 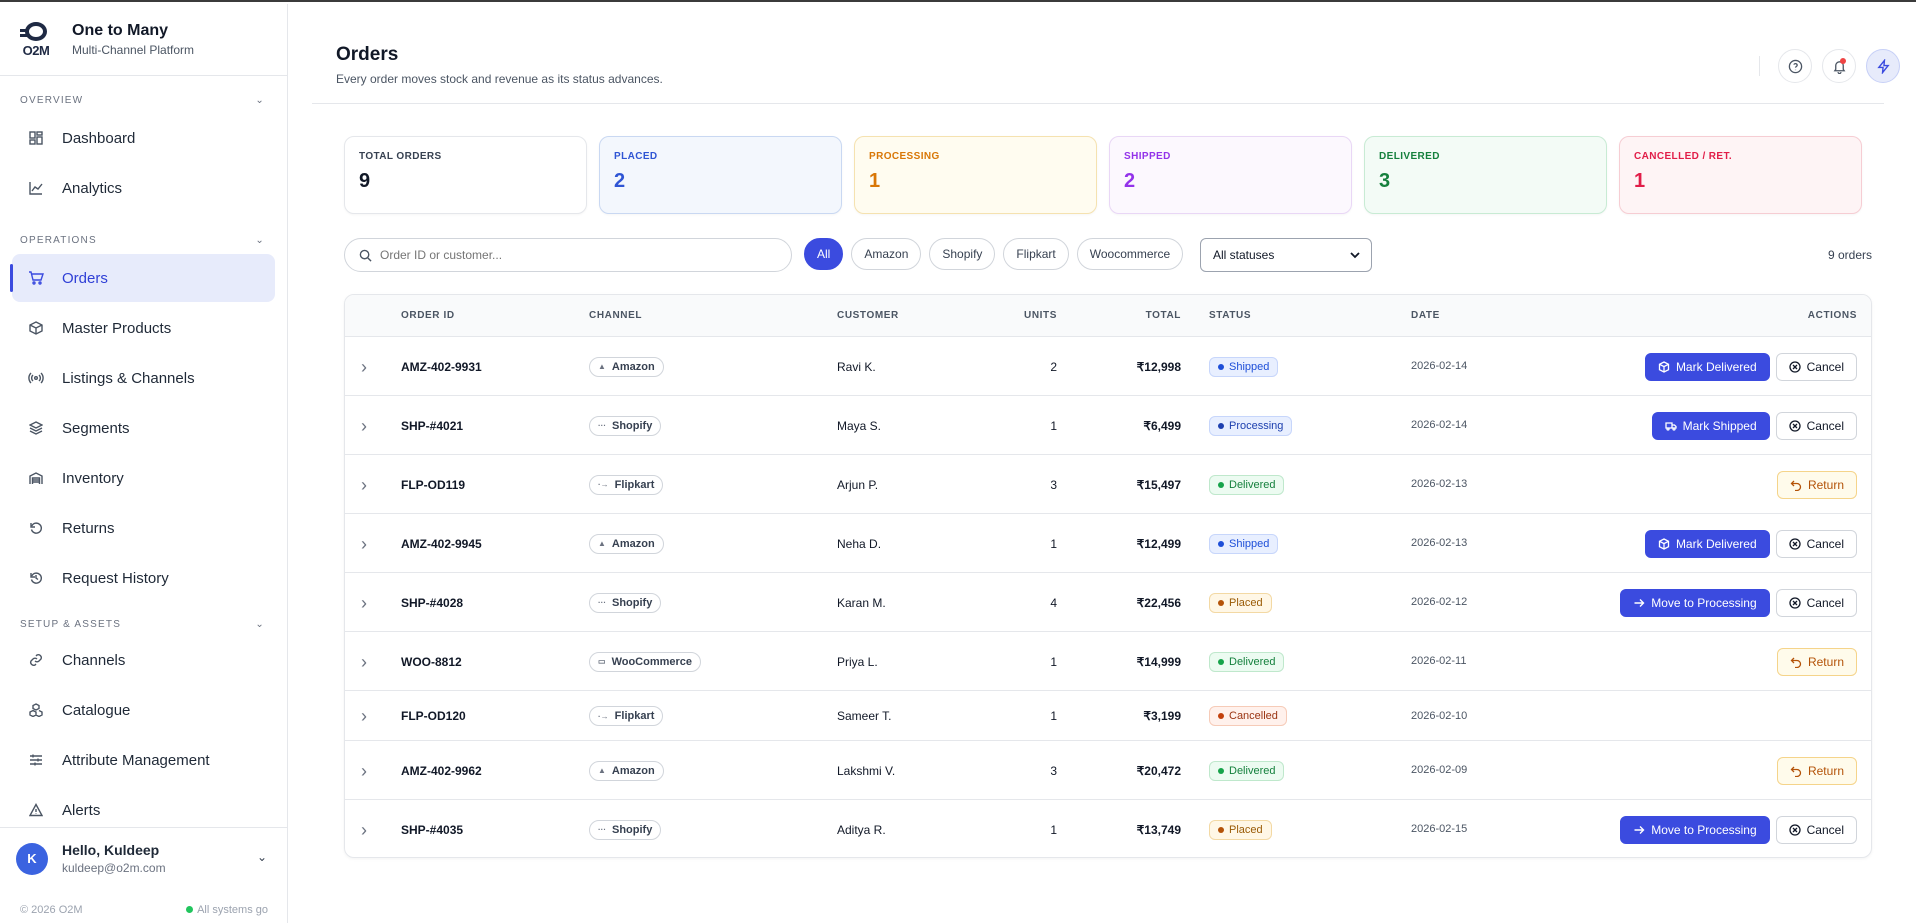 I want to click on sidebar-item-request-history: Request History, so click(x=143, y=578).